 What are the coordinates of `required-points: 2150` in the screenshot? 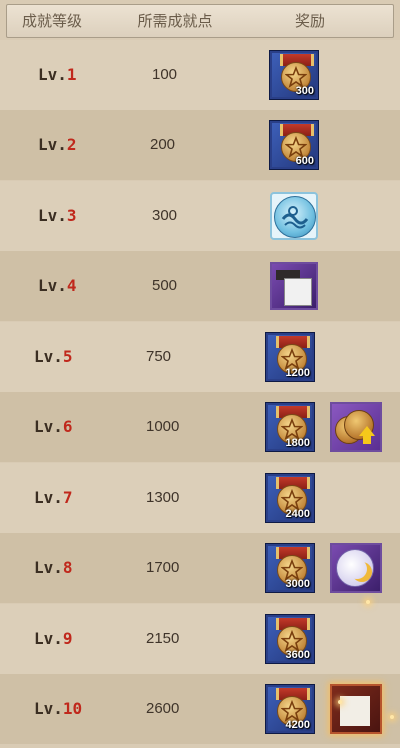 It's located at (163, 638).